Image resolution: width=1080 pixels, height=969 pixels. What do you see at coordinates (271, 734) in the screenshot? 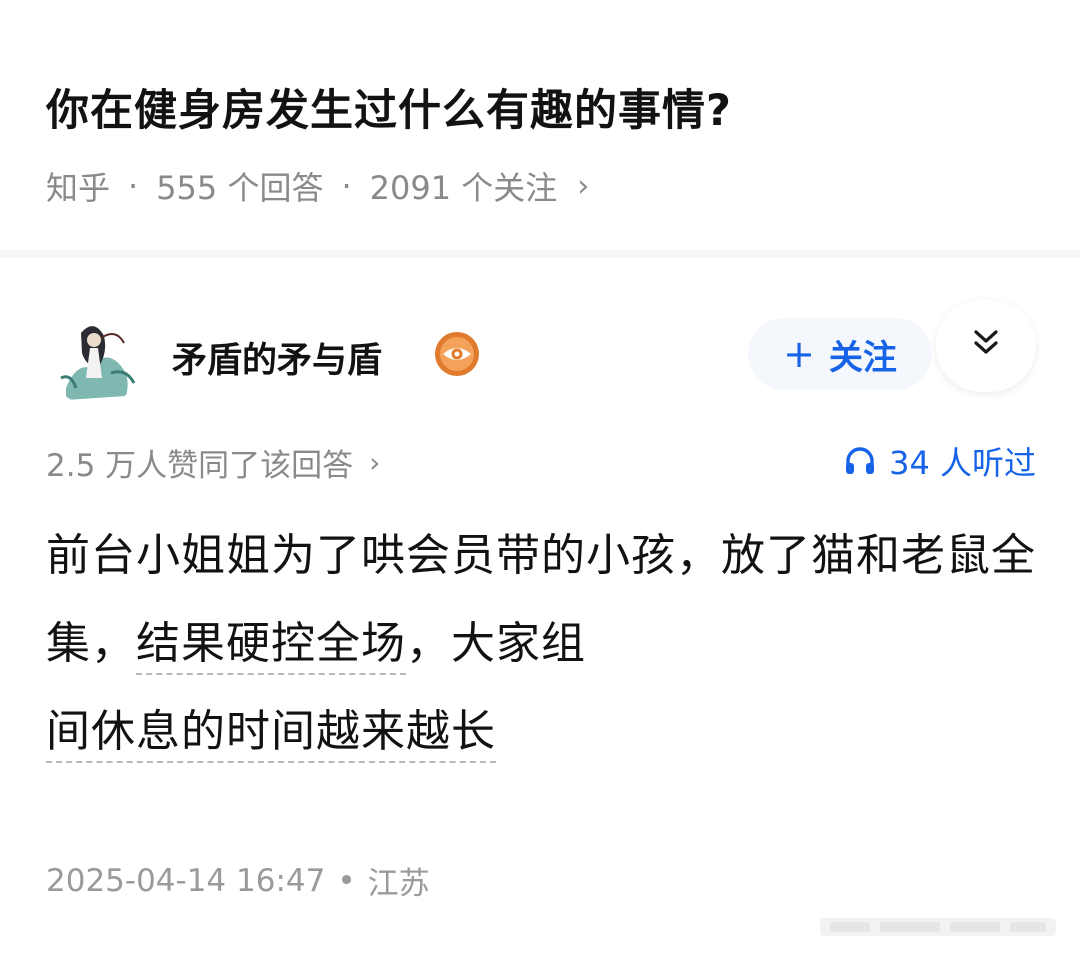
I see `search-keyword-link: 间休息的时间越来越长` at bounding box center [271, 734].